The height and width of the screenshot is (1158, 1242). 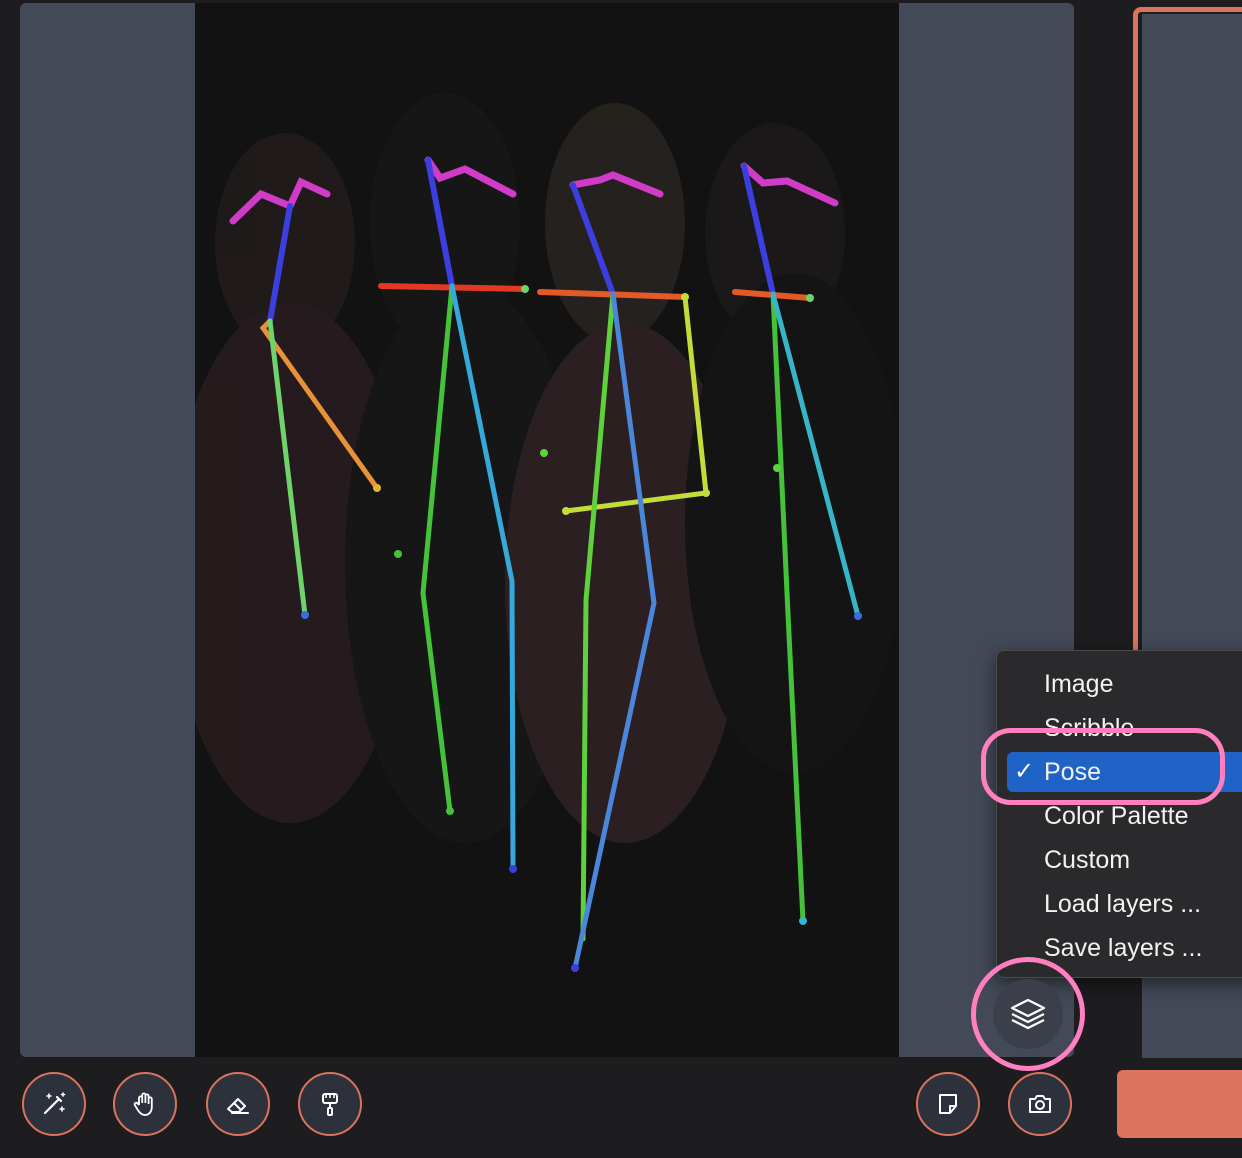 I want to click on menu-item-pose: ✓ Pose, so click(x=1124, y=772).